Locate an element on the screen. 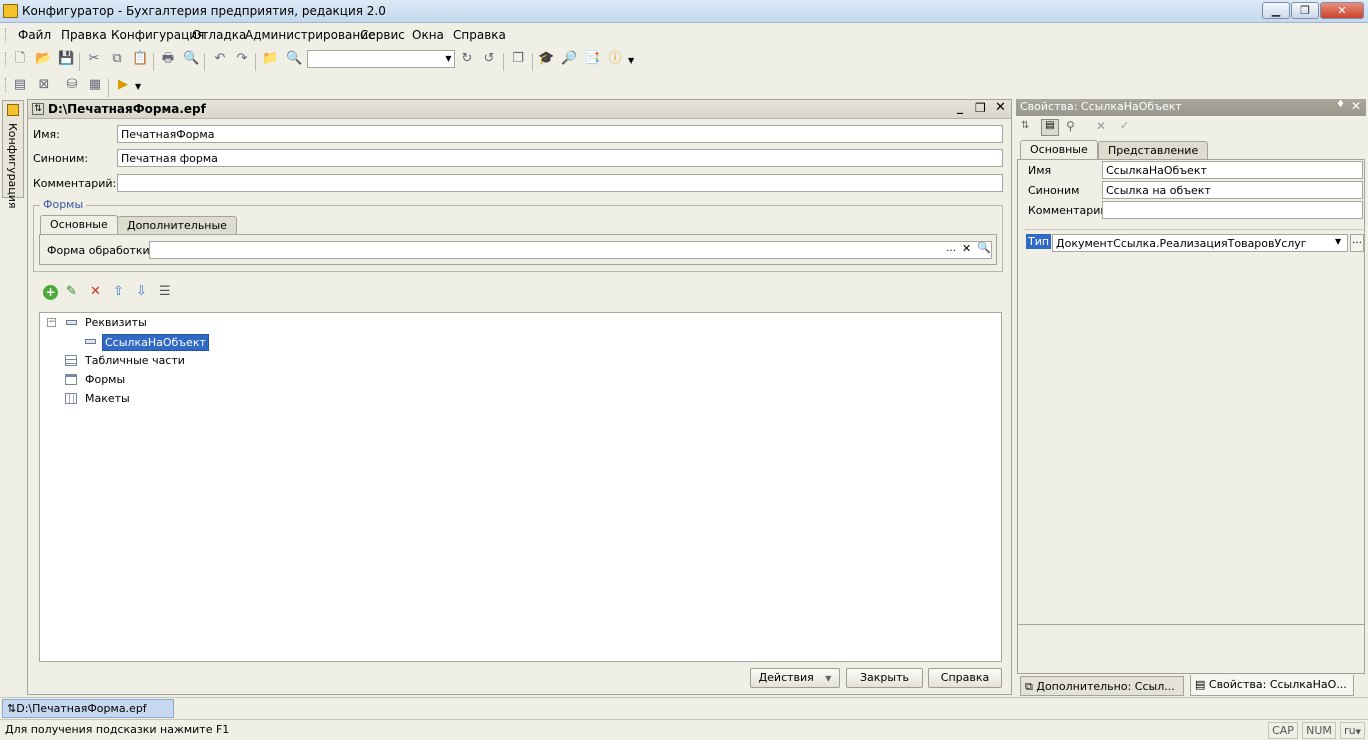 This screenshot has height=740, width=1368. comment-field is located at coordinates (560, 183).